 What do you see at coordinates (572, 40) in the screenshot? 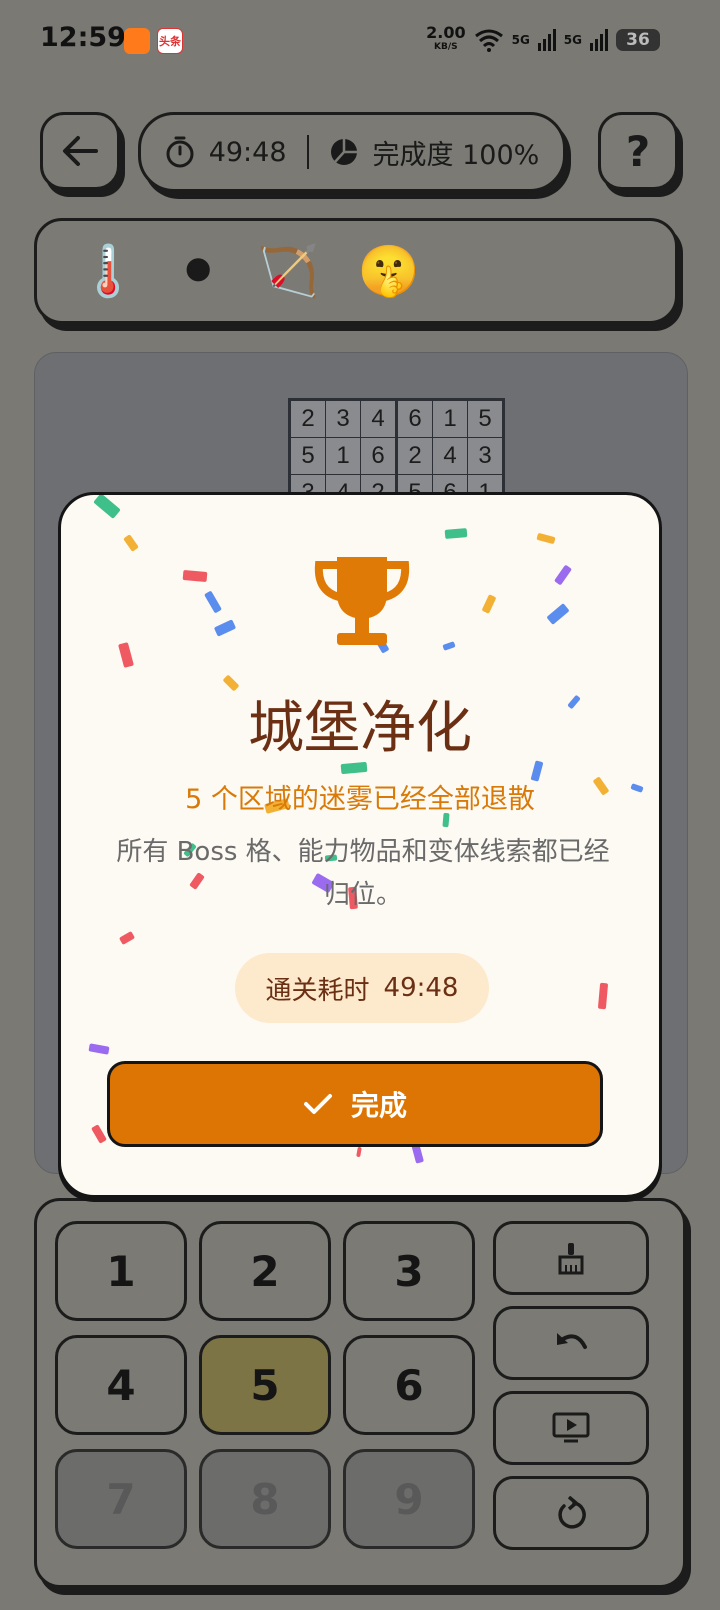
I see `cell-signal-2-label: 5G` at bounding box center [572, 40].